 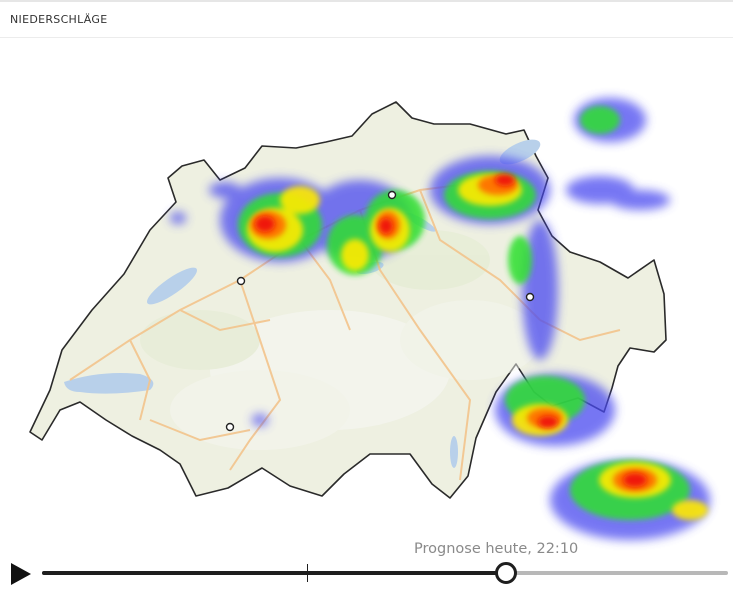 I want to click on timeline-controls: Prognose heute, 22:10, so click(x=366, y=566).